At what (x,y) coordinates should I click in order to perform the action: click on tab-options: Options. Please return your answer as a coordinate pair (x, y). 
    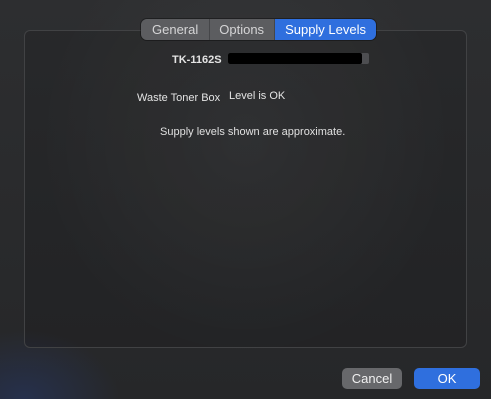
    Looking at the image, I should click on (243, 29).